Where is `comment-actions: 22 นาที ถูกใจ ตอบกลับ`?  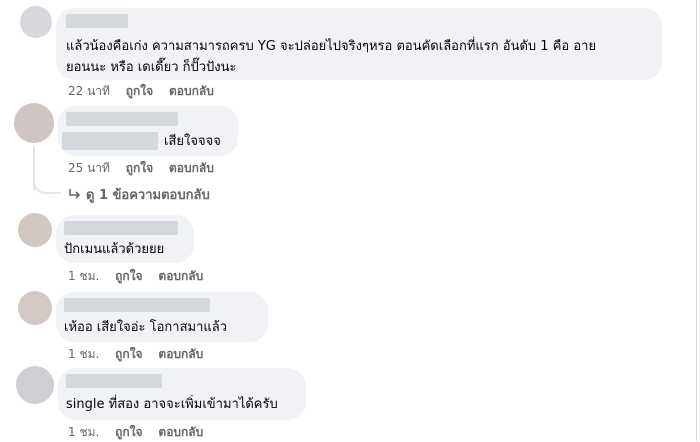
comment-actions: 22 นาที ถูกใจ ตอบกลับ is located at coordinates (147, 91).